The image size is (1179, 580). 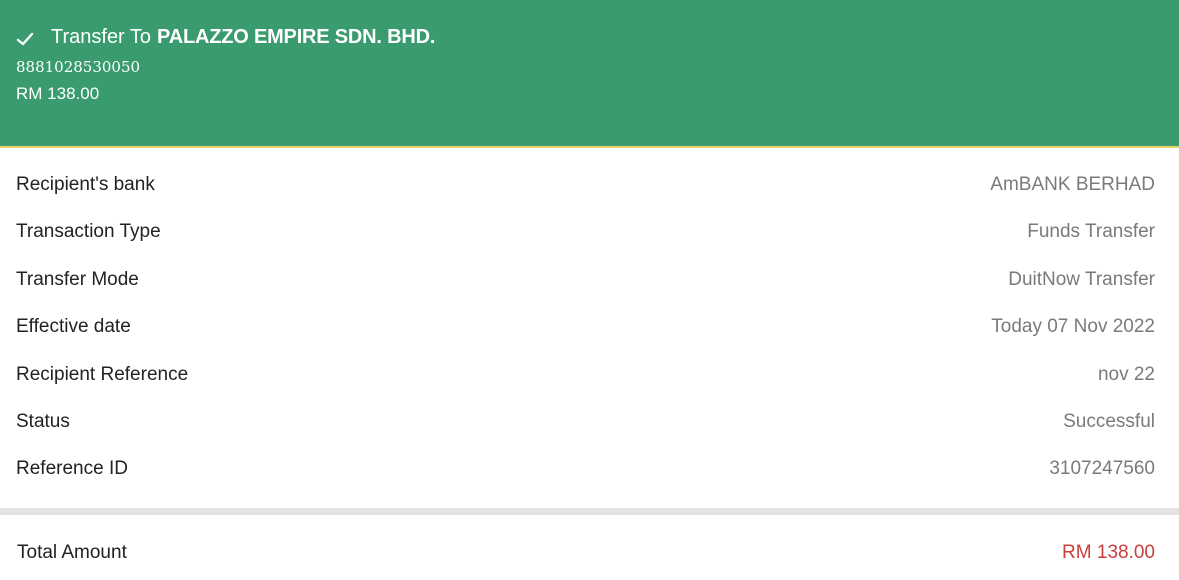 I want to click on total-amount-value: RM 138.00, so click(x=1108, y=552).